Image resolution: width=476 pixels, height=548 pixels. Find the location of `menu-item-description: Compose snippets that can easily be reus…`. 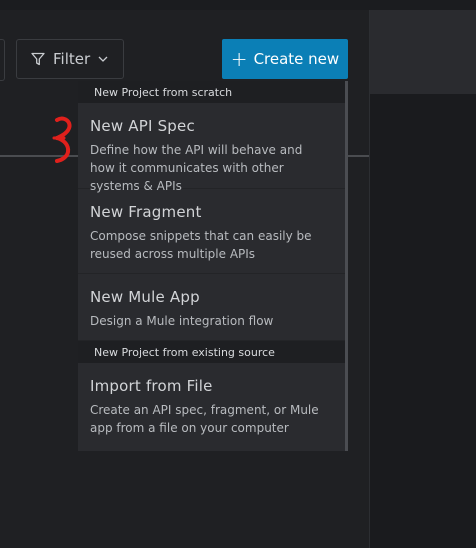

menu-item-description: Compose snippets that can easily be reus… is located at coordinates (201, 245).